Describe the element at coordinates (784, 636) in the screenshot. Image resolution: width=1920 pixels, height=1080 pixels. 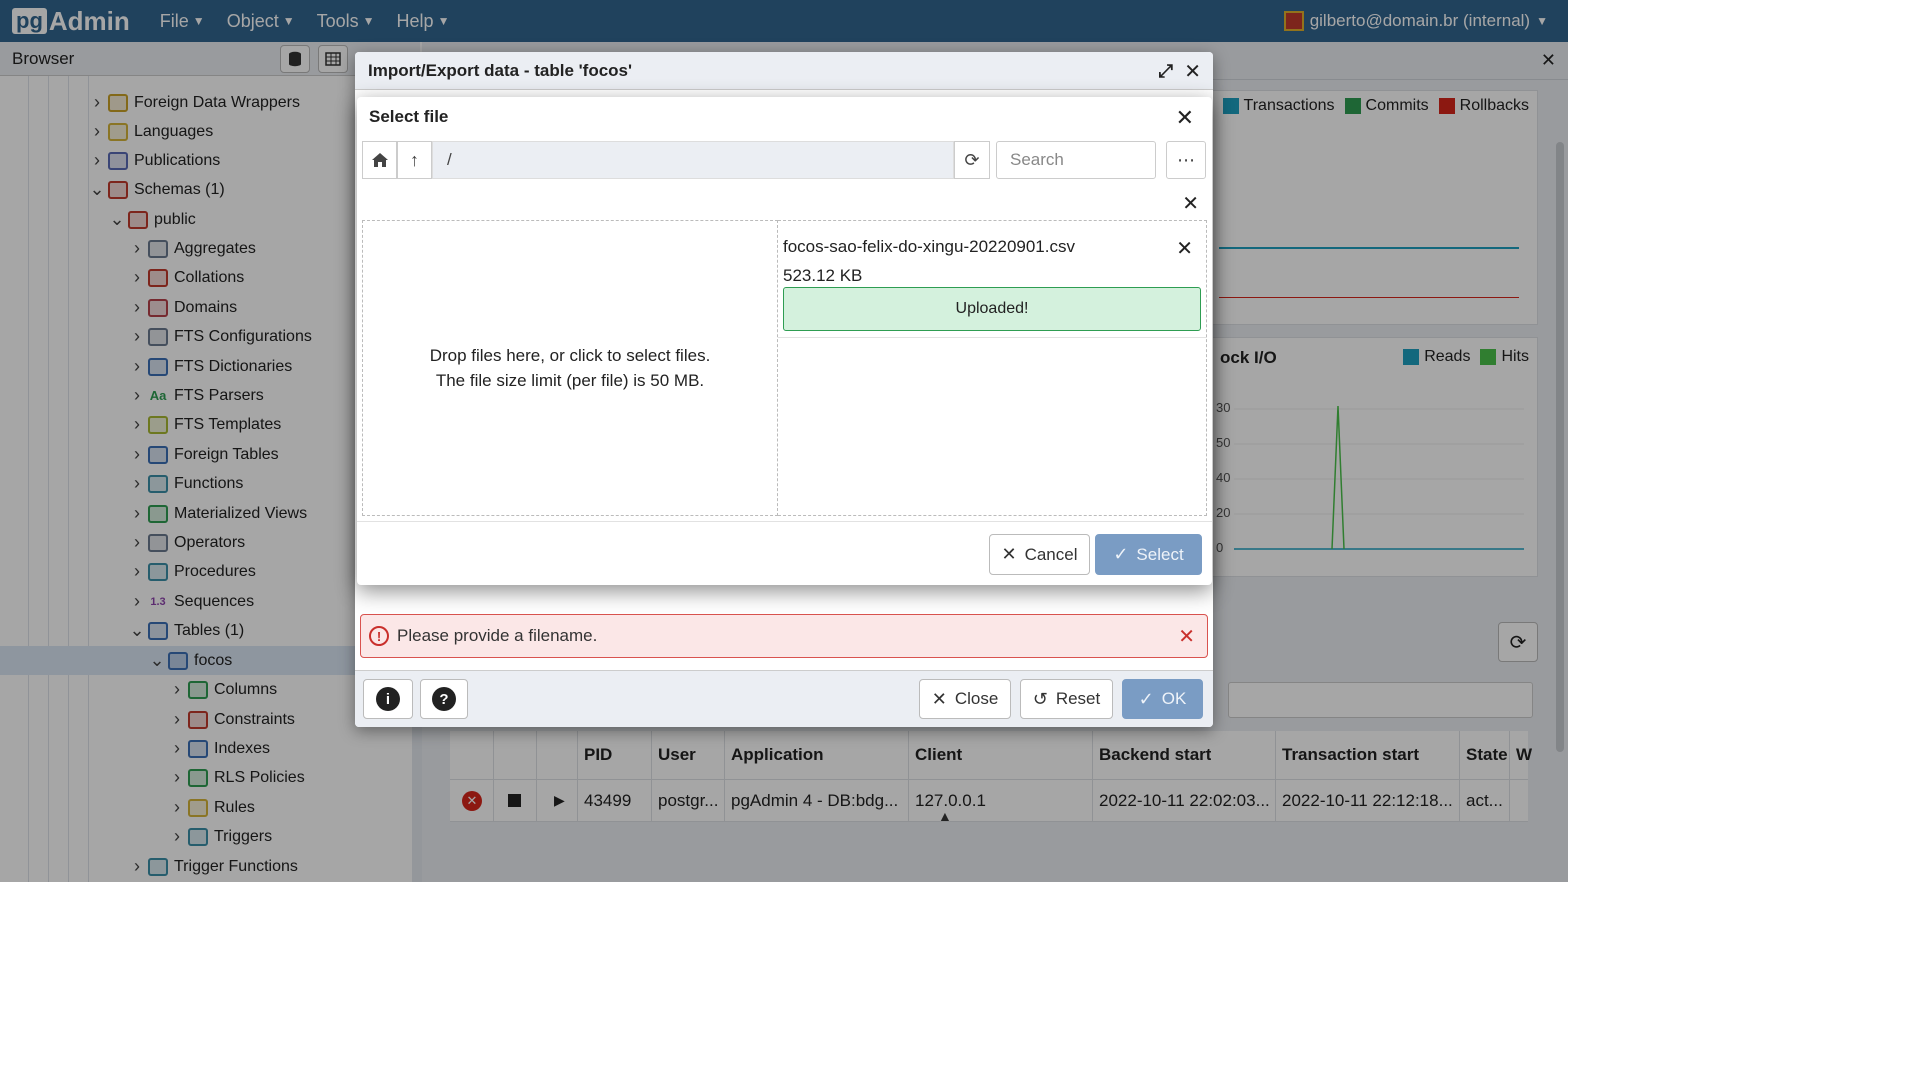
I see `error-message: ! Please provide a filename. ✕` at that location.